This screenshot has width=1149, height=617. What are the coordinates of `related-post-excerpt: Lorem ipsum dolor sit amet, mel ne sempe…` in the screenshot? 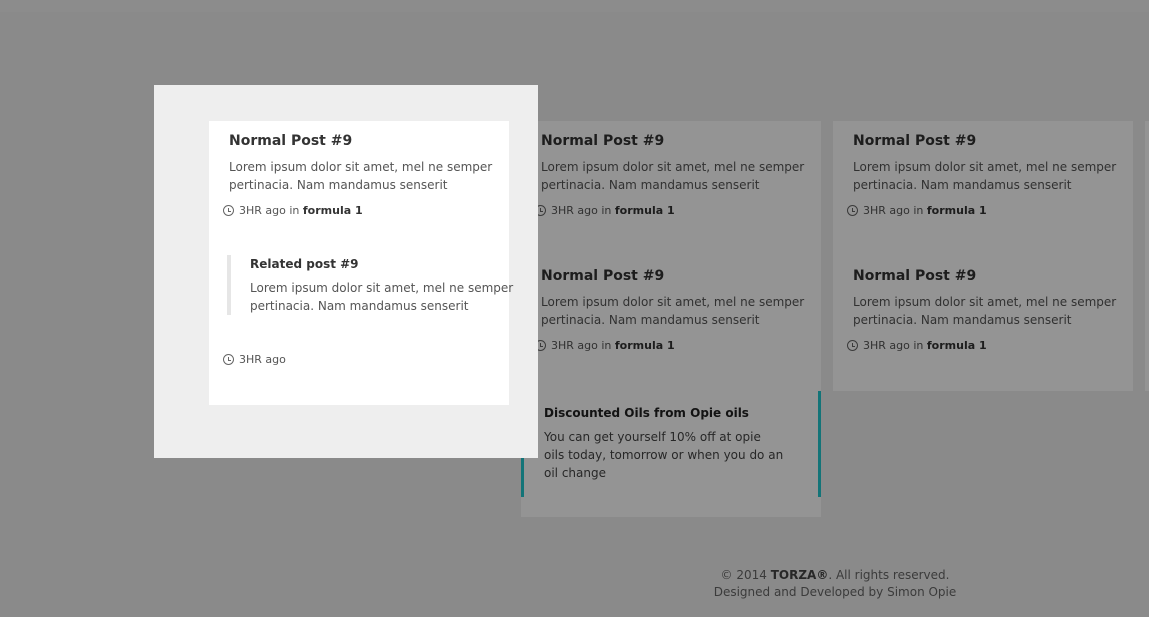 It's located at (382, 297).